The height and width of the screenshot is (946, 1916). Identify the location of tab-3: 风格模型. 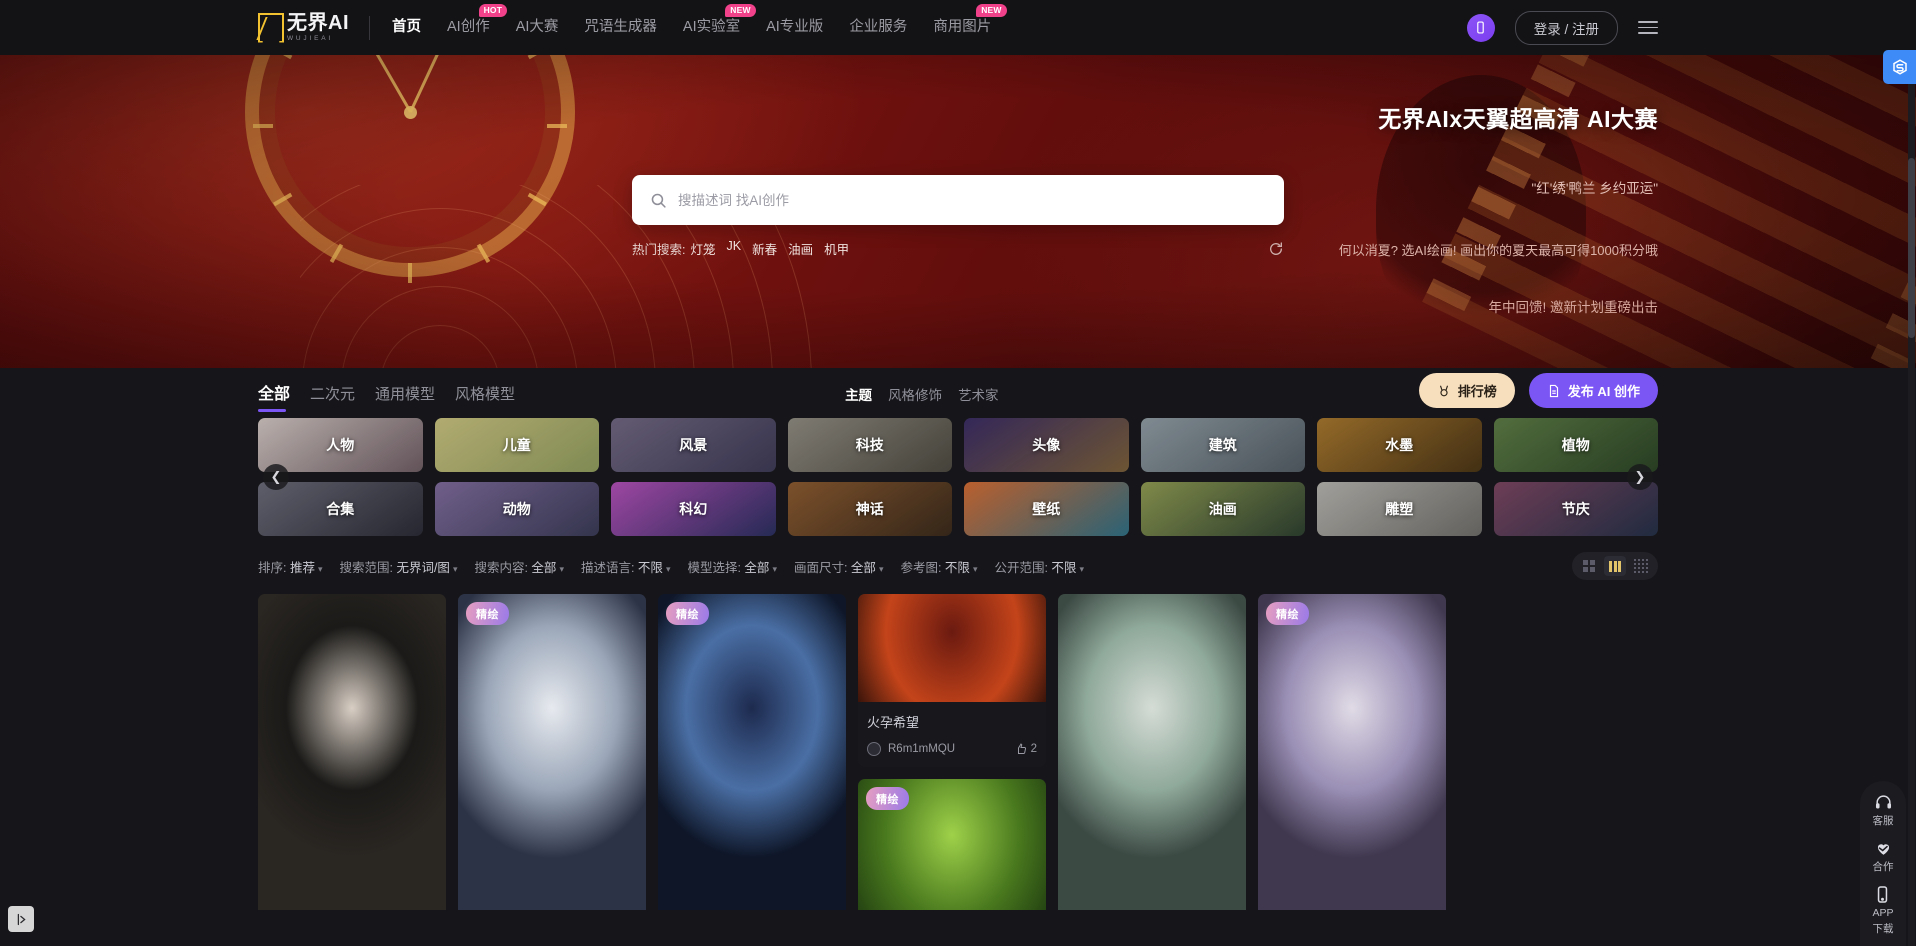
(485, 397).